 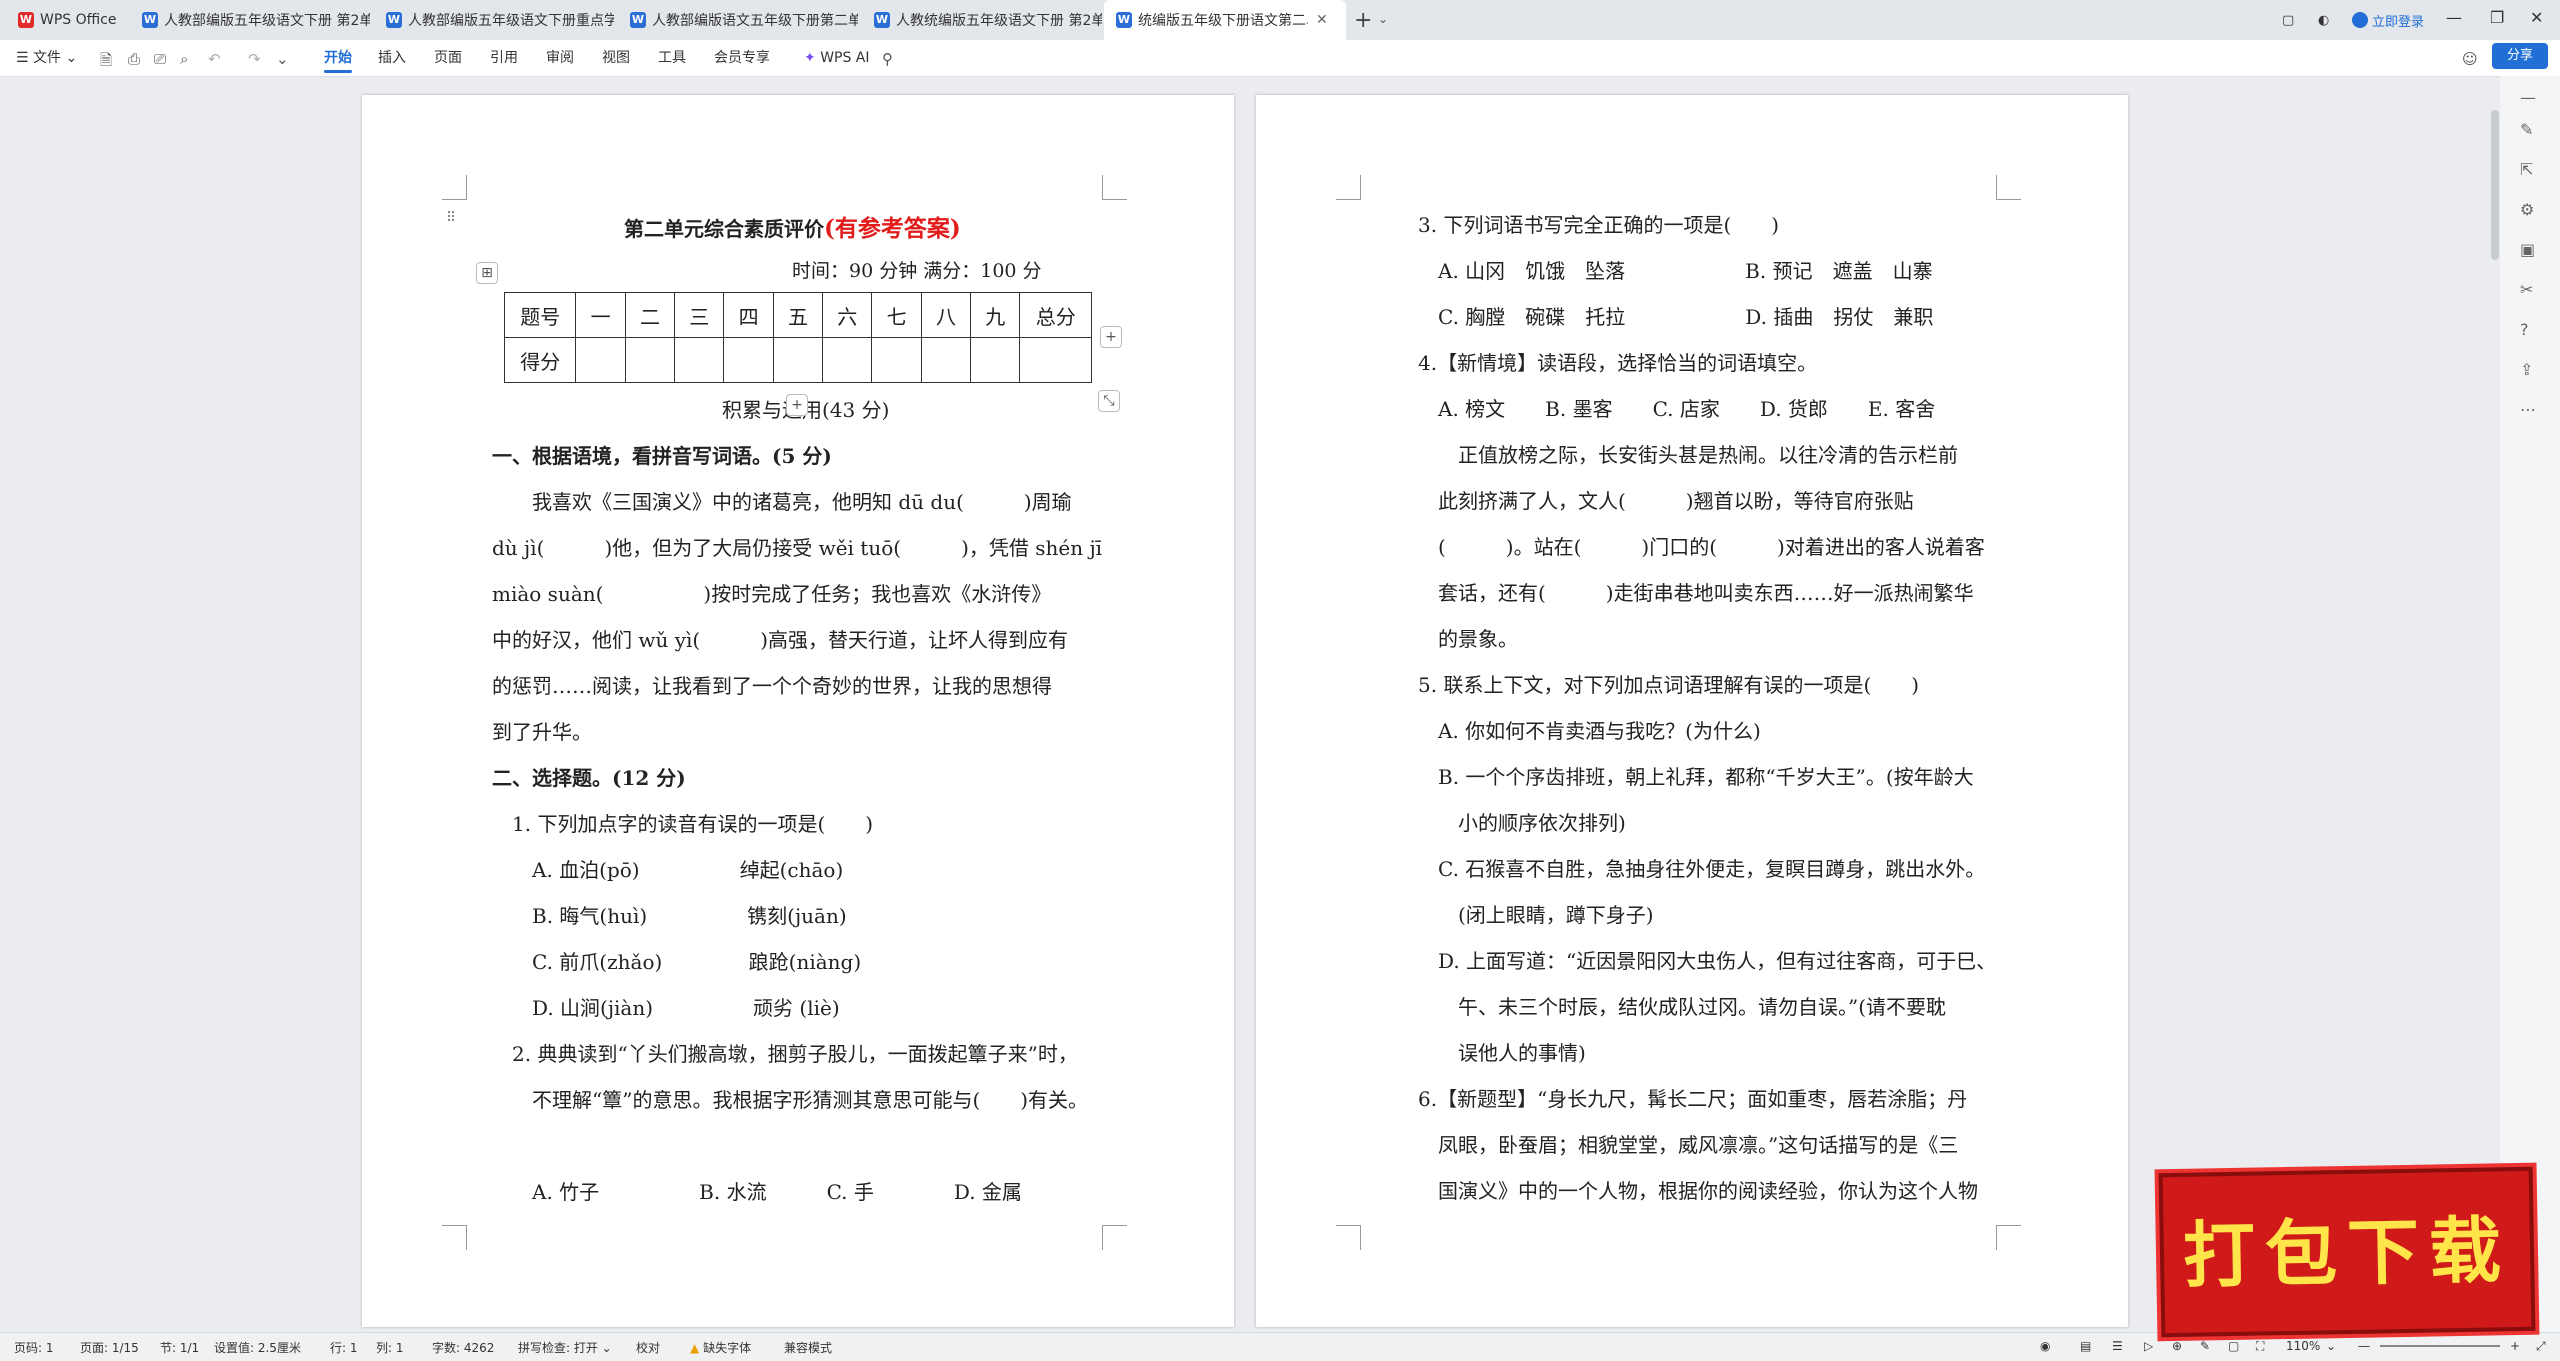 What do you see at coordinates (742, 58) in the screenshot?
I see `tab-member: 会员专享` at bounding box center [742, 58].